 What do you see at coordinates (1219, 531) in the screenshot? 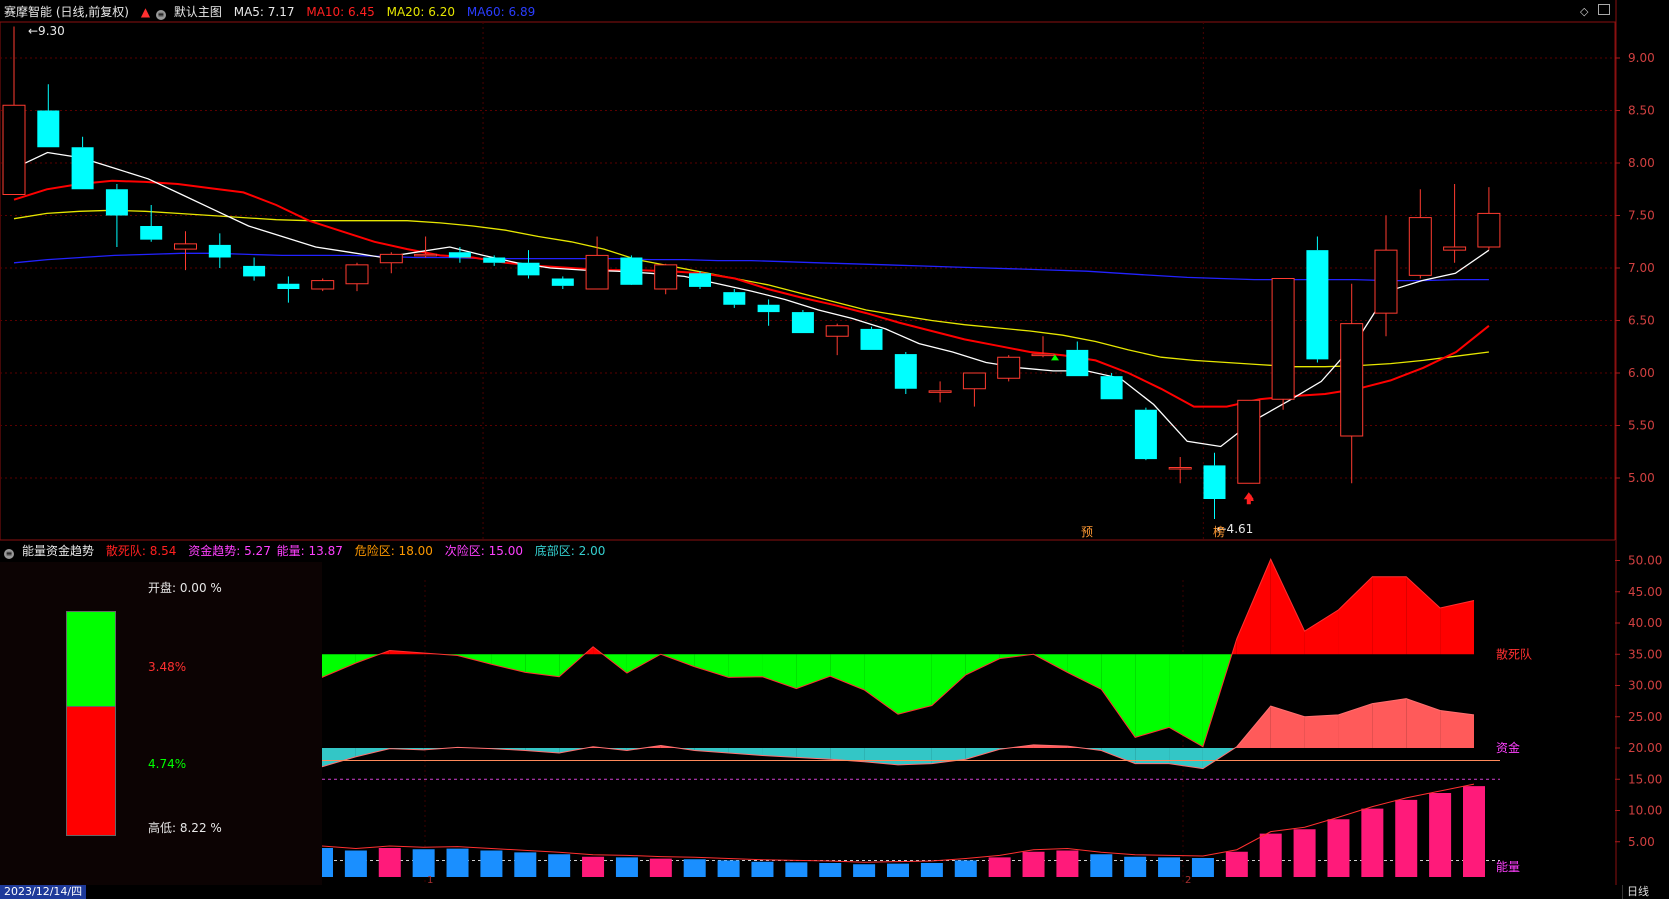
I see `mark-board: 榜` at bounding box center [1219, 531].